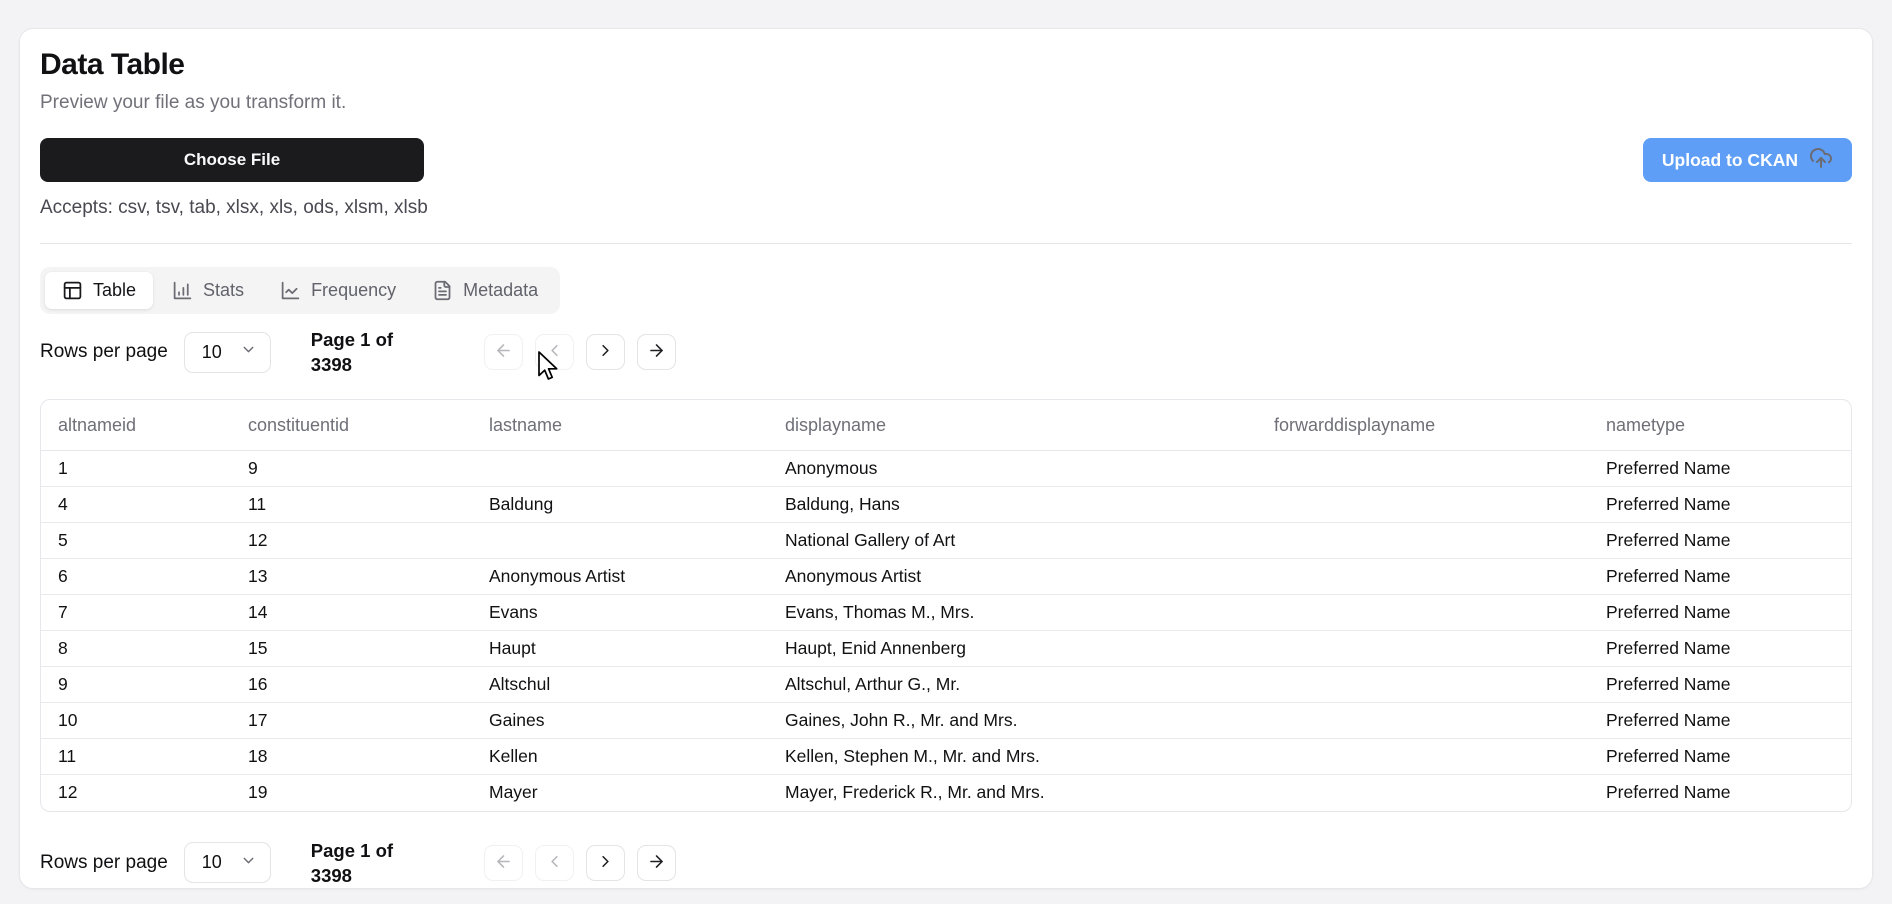  Describe the element at coordinates (1729, 159) in the screenshot. I see `upload-to-ckan-label: Upload to CKAN` at that location.